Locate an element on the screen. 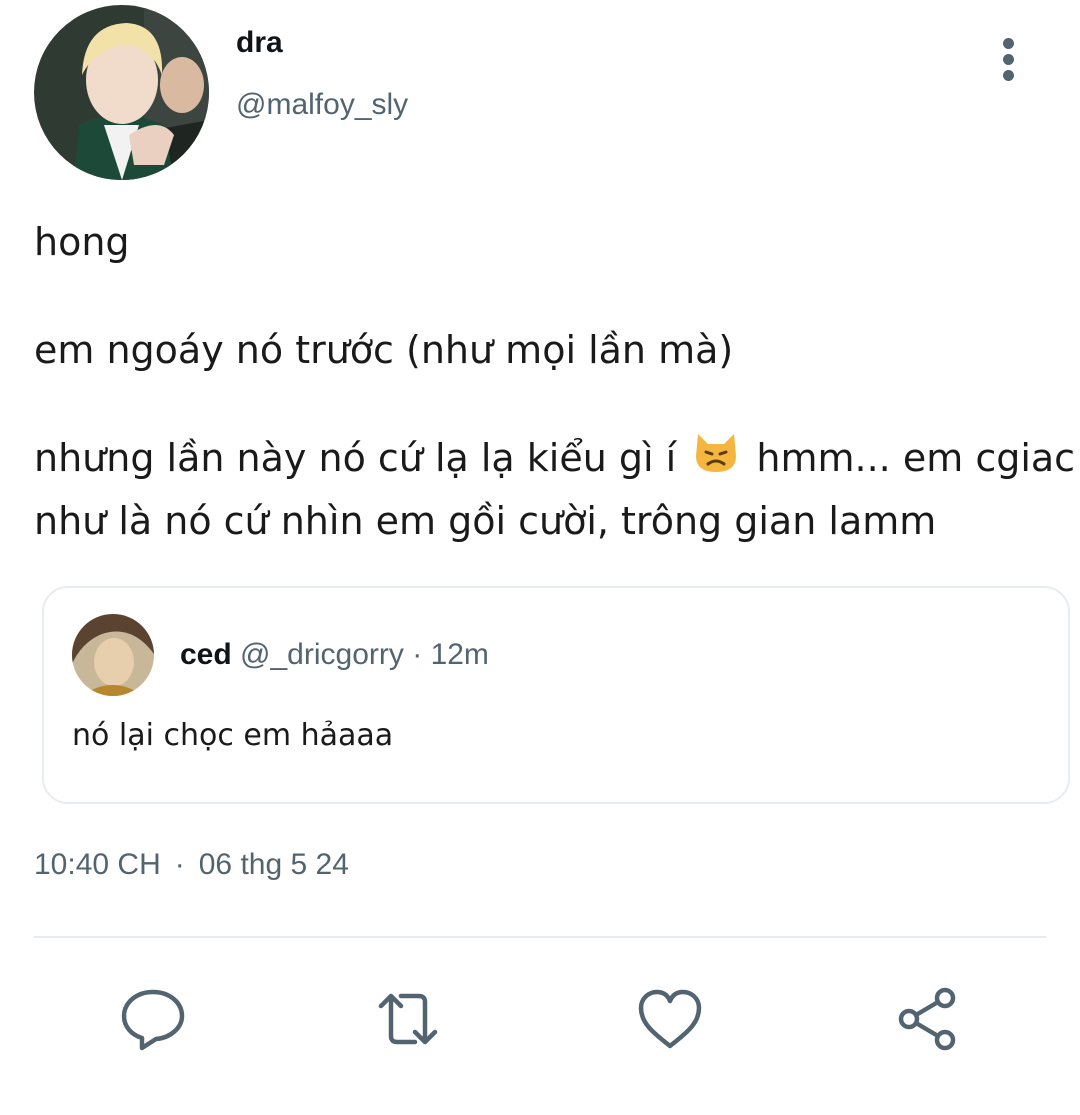 The image size is (1080, 1115). tweet-timestamp: 10:40 CH · 06 thg 5 24 is located at coordinates (191, 865).